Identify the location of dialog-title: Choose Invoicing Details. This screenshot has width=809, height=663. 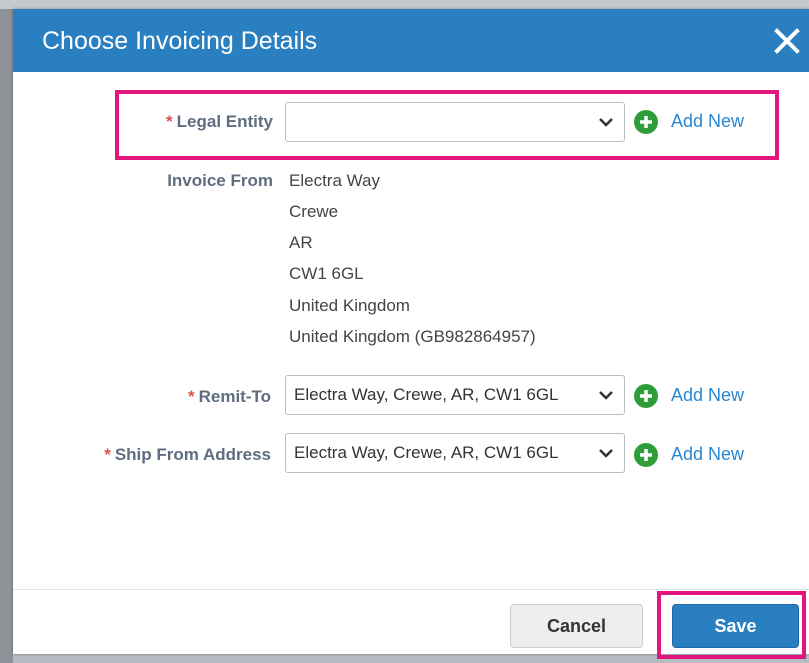
(180, 41).